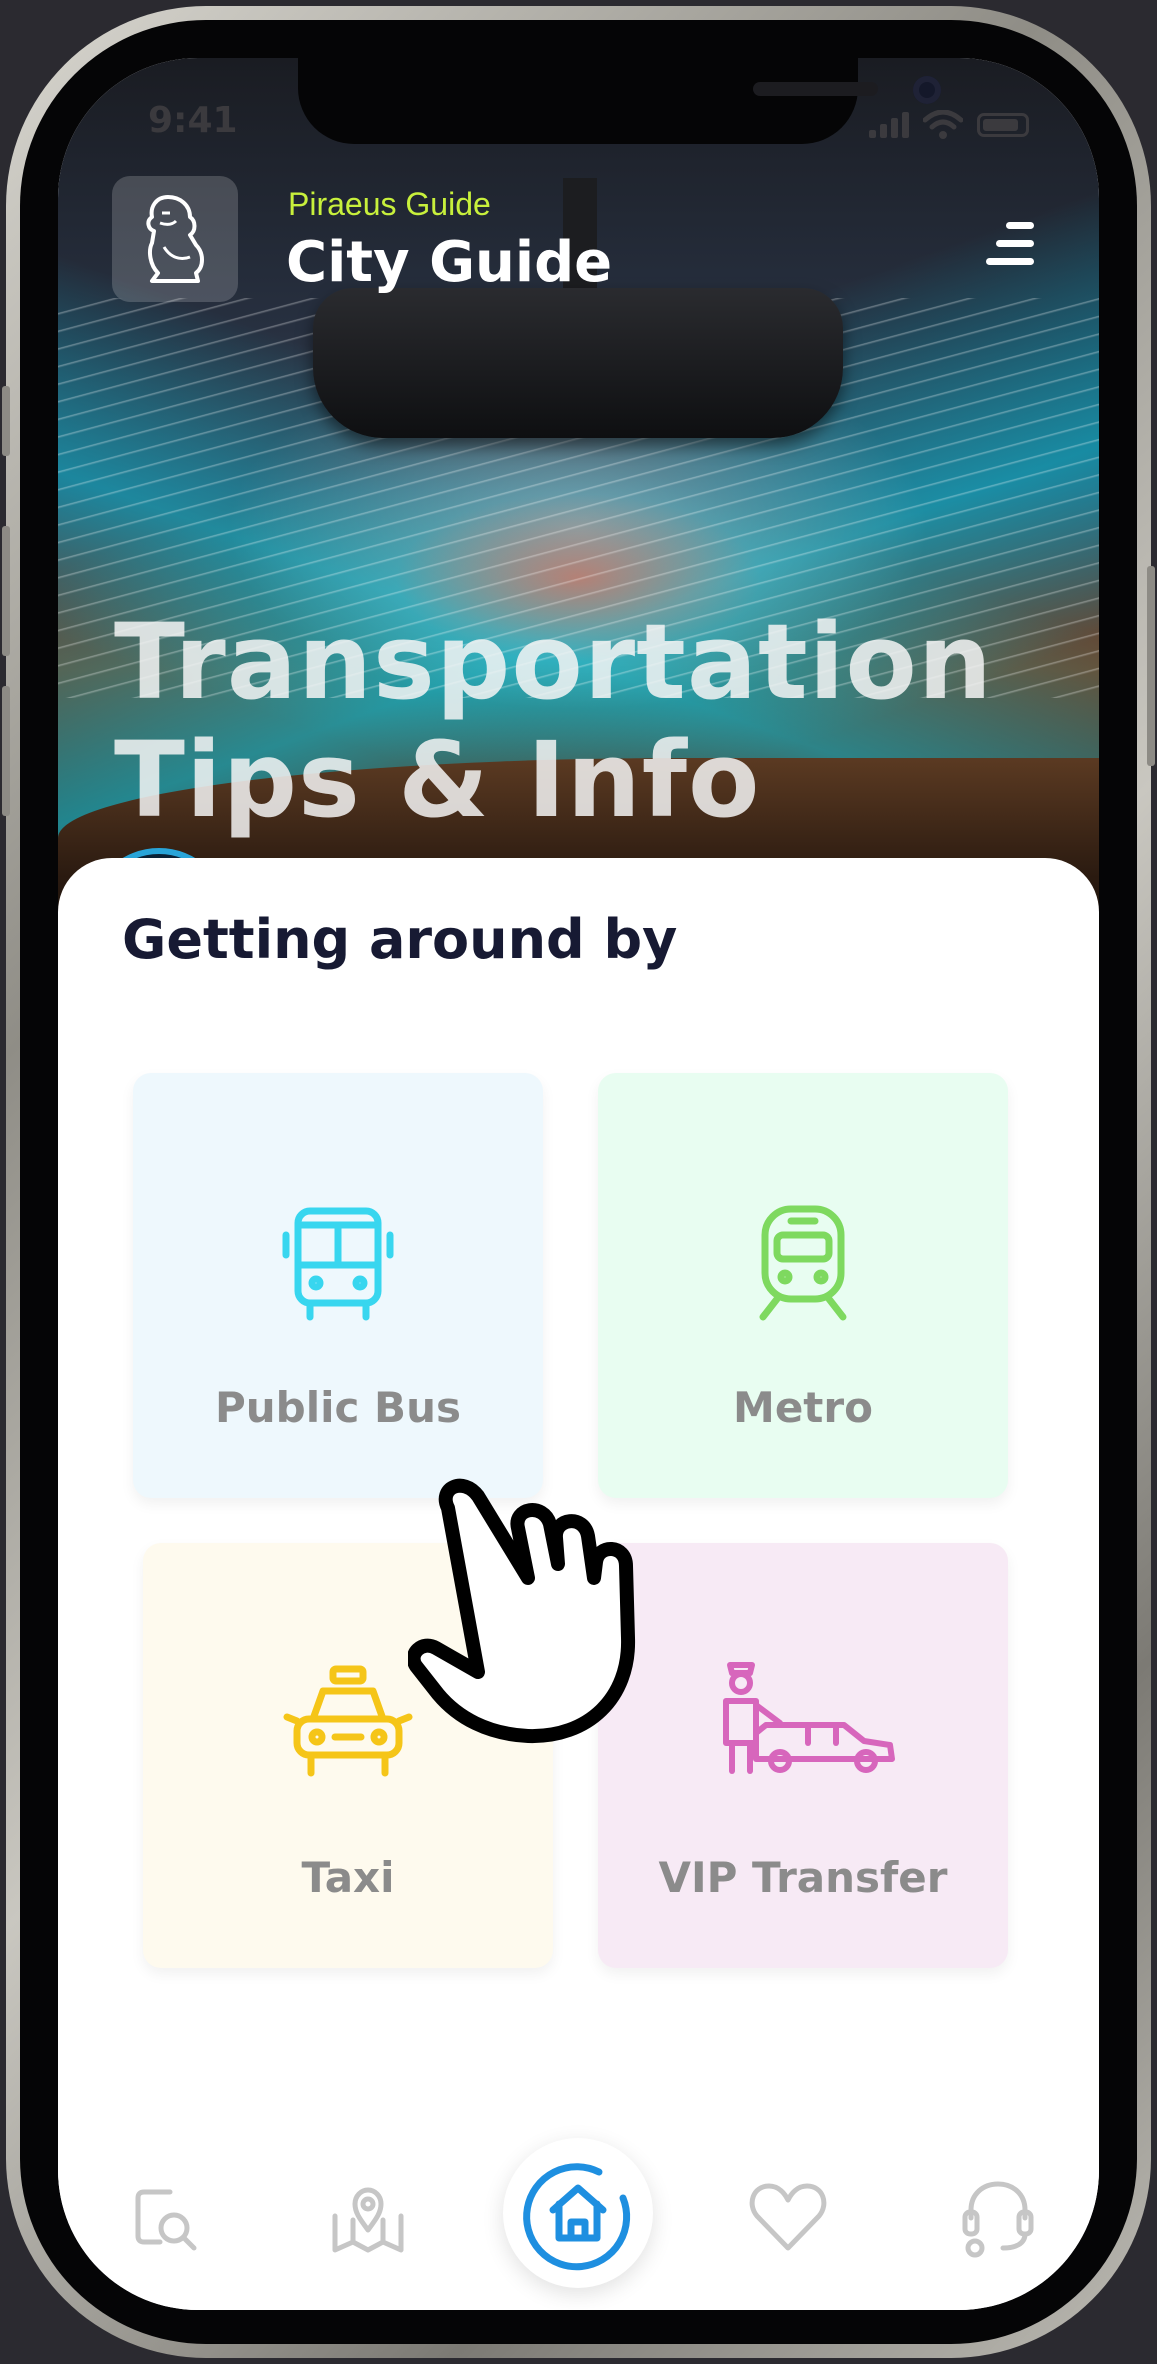  Describe the element at coordinates (348, 1877) in the screenshot. I see `option-label-taxi: Taxi` at that location.